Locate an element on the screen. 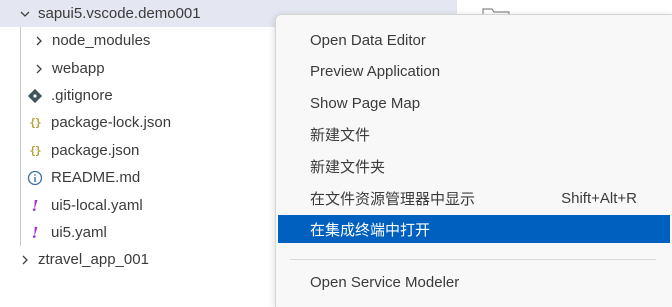 This screenshot has height=307, width=672. menu-item-reveal-in-explorer: 在文件资源管理器中显示 Shift+Alt+R is located at coordinates (474, 198).